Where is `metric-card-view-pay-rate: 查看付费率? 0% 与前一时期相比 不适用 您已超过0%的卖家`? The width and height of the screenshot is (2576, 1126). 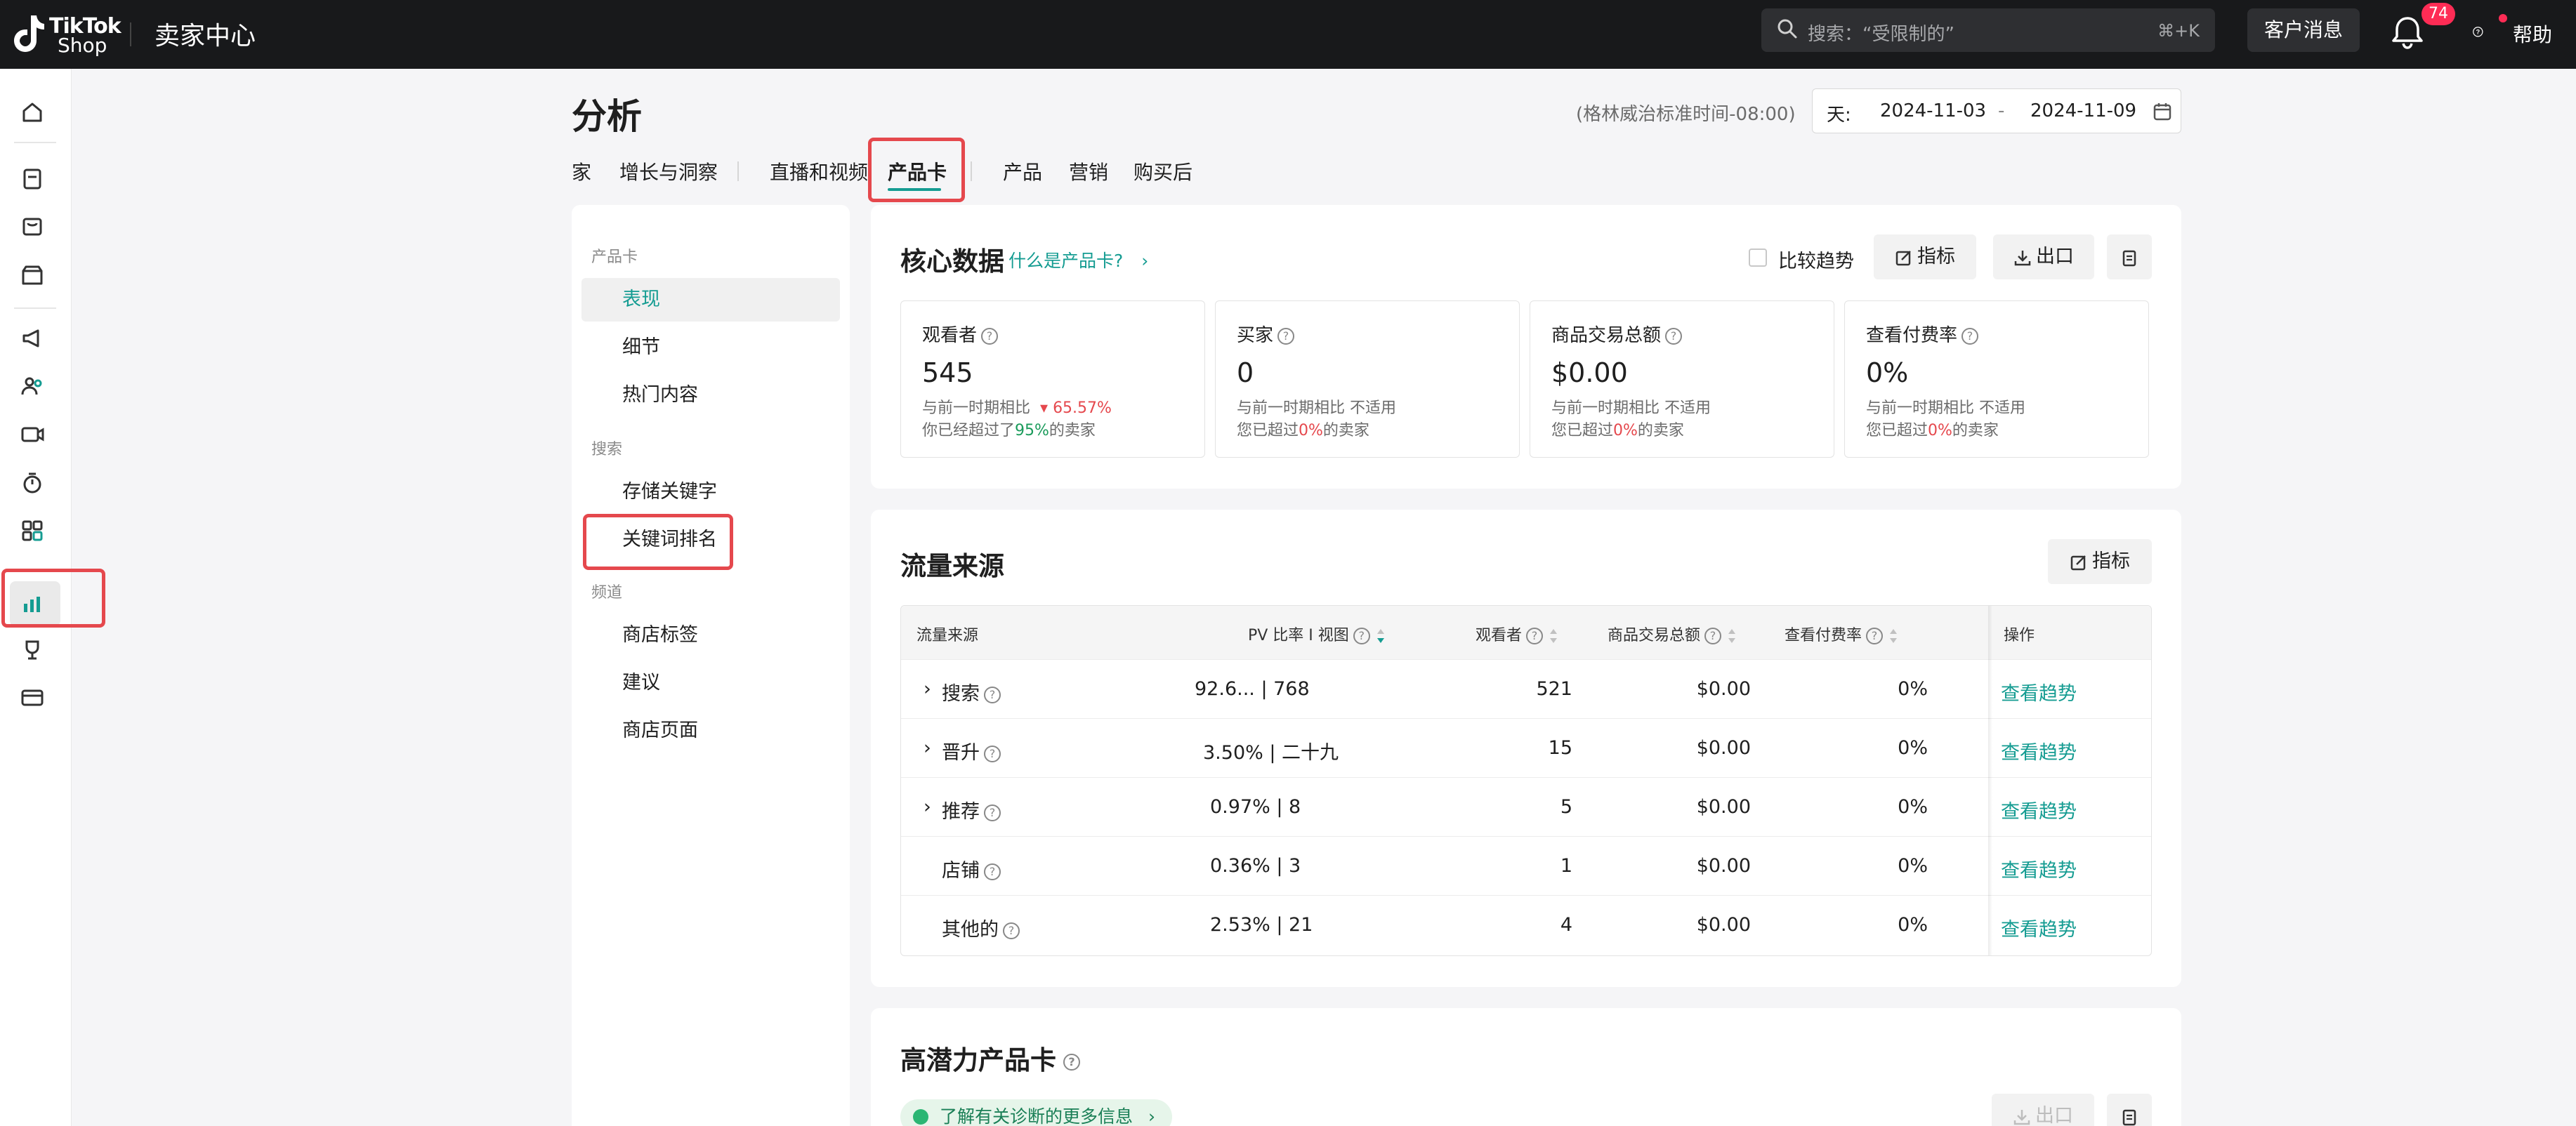
metric-card-view-pay-rate: 查看付费率? 0% 与前一时期相比 不适用 您已超过0%的卖家 is located at coordinates (1996, 379).